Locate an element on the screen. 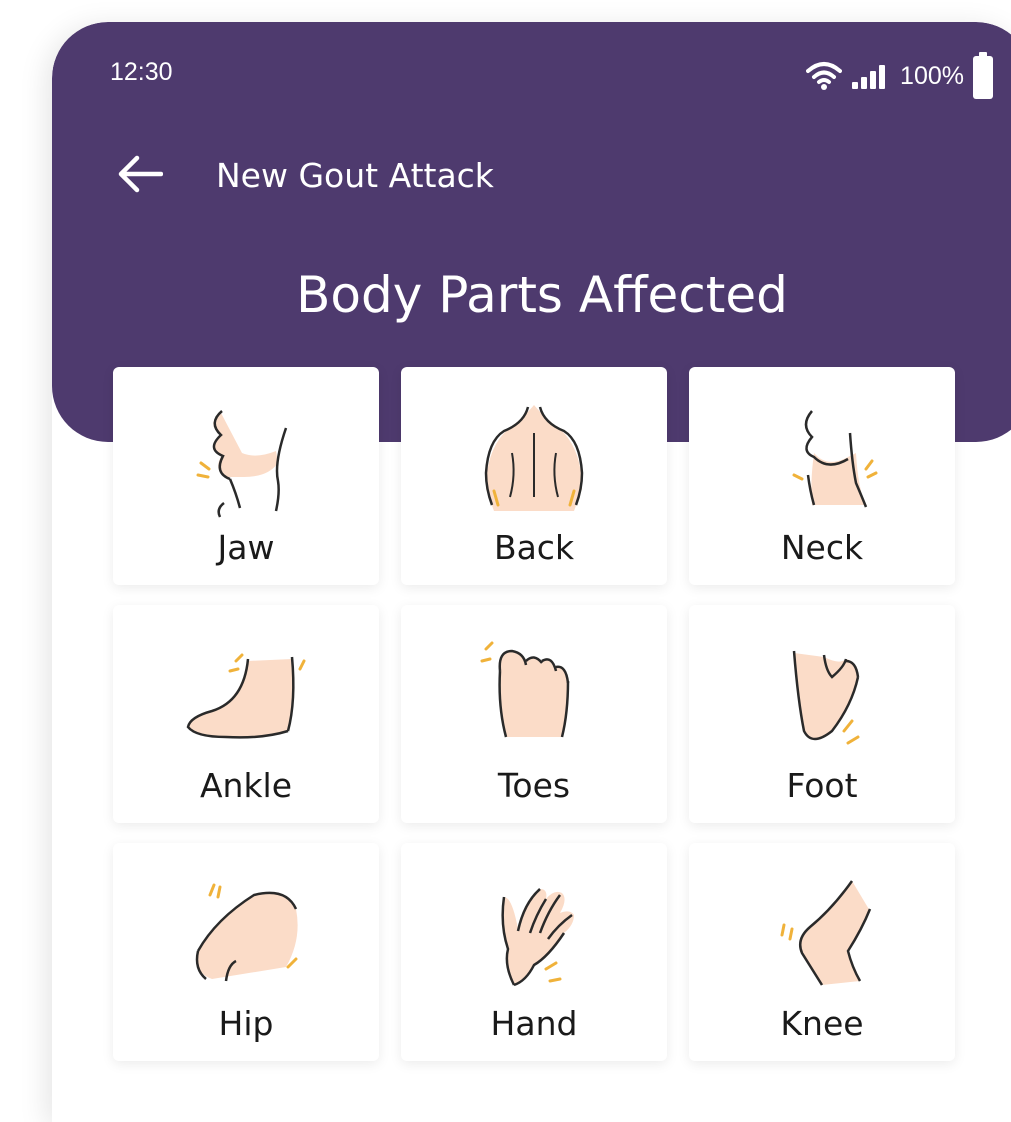  knee-icon is located at coordinates (826, 933).